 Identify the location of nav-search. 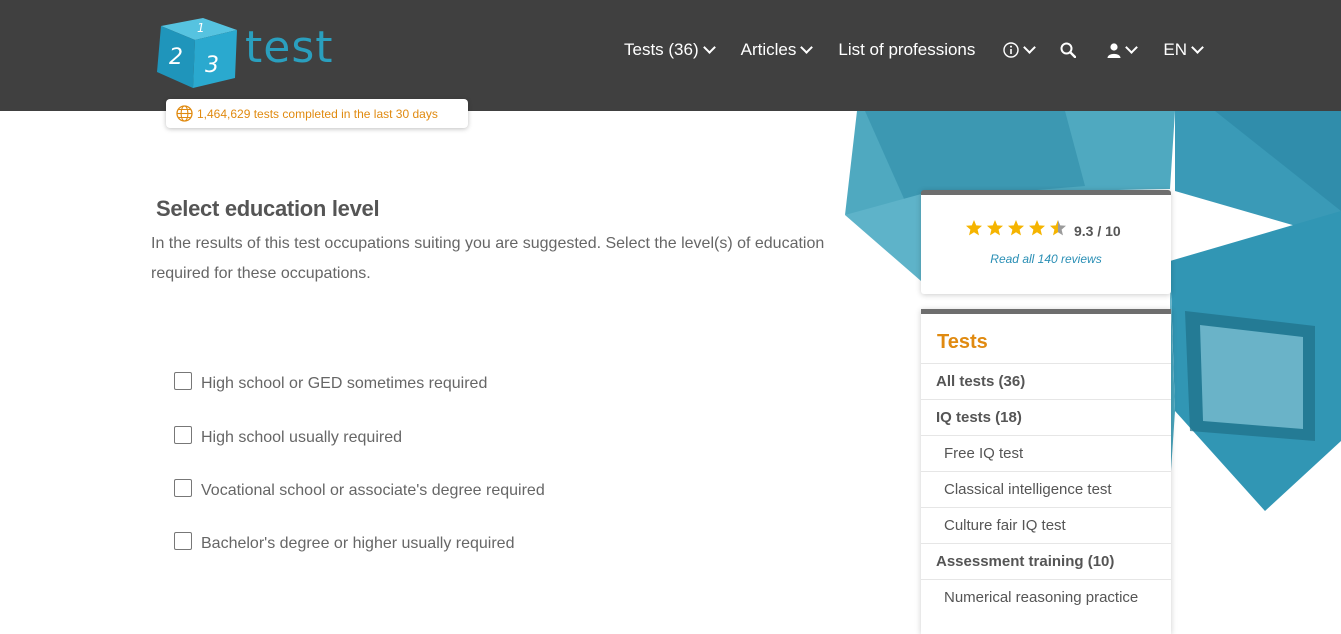
(1068, 50).